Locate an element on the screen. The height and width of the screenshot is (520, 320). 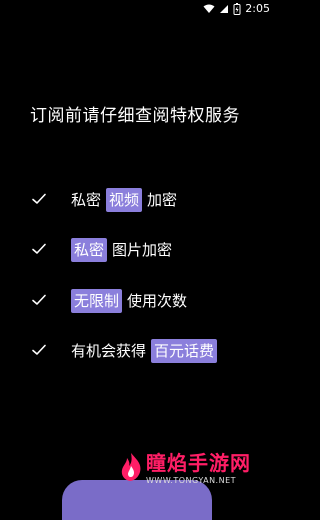
feature-post: 加密 is located at coordinates (162, 200).